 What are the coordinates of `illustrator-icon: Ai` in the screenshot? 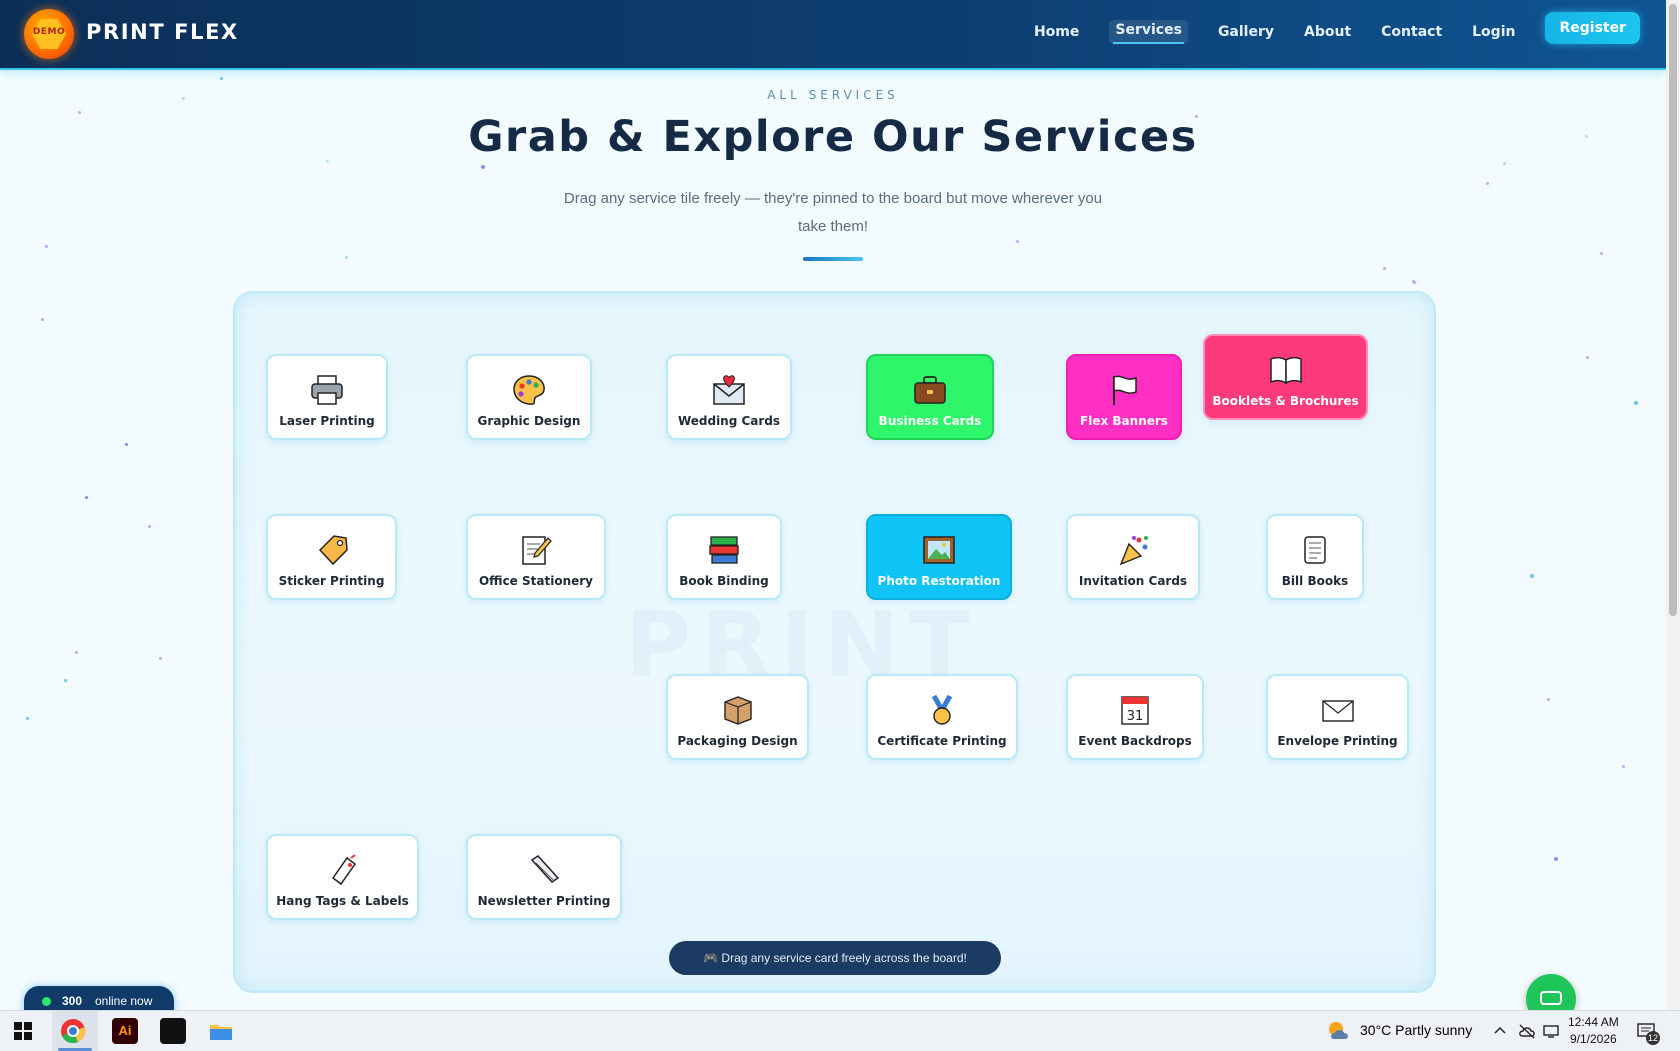 It's located at (125, 1031).